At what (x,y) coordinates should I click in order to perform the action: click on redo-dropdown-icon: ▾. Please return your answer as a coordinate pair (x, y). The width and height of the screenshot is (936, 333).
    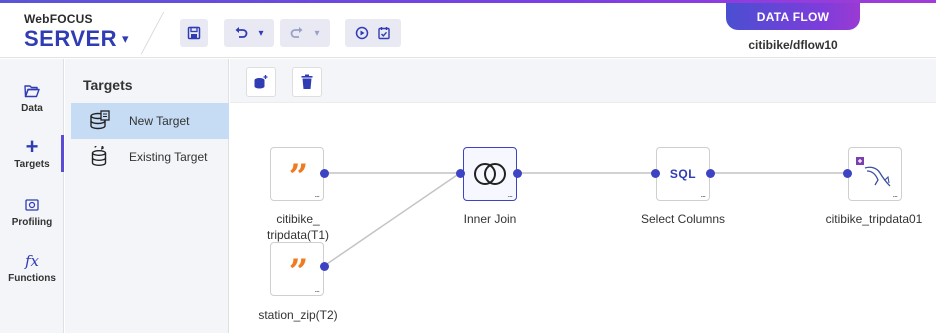
    Looking at the image, I should click on (316, 33).